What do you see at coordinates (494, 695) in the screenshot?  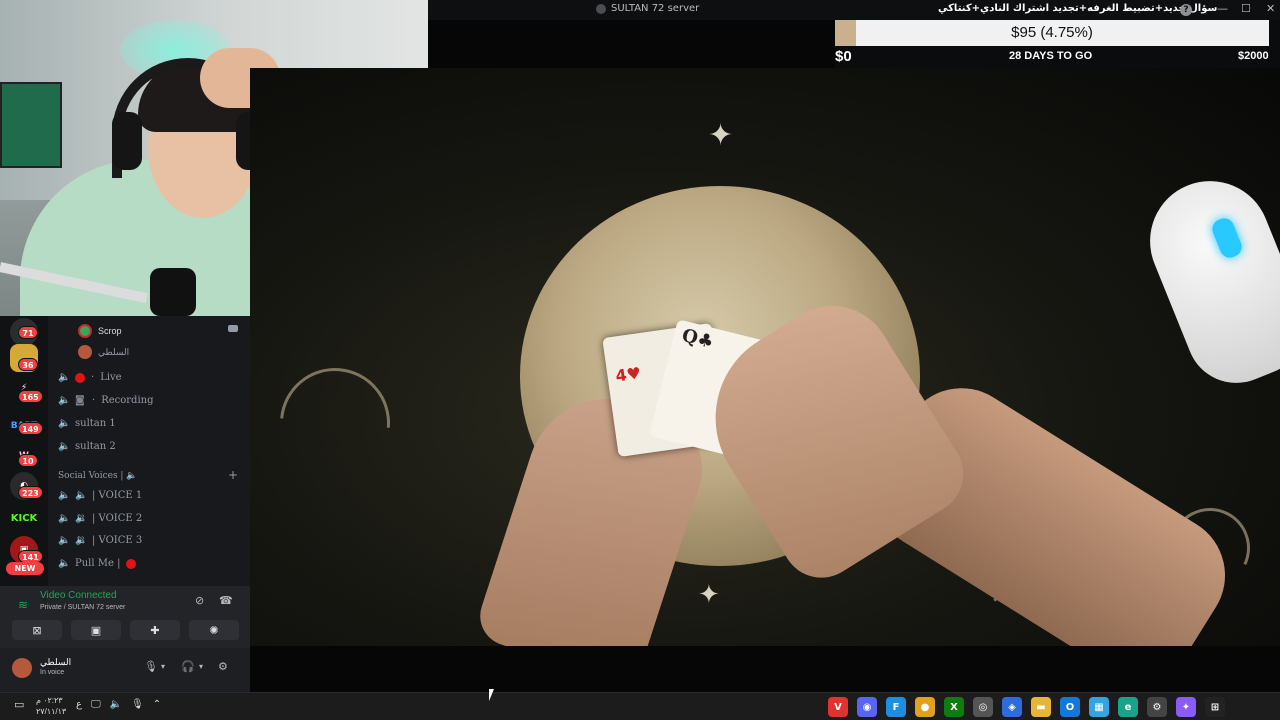 I see `mouse-cursor` at bounding box center [494, 695].